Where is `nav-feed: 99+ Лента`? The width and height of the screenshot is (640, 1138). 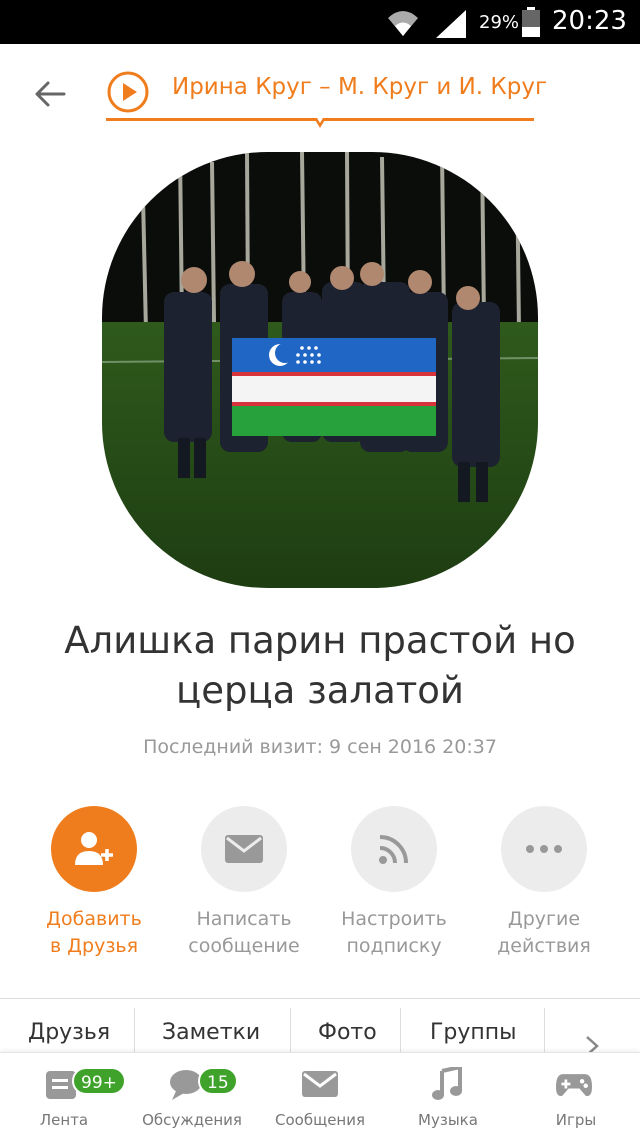 nav-feed: 99+ Лента is located at coordinates (64, 1095).